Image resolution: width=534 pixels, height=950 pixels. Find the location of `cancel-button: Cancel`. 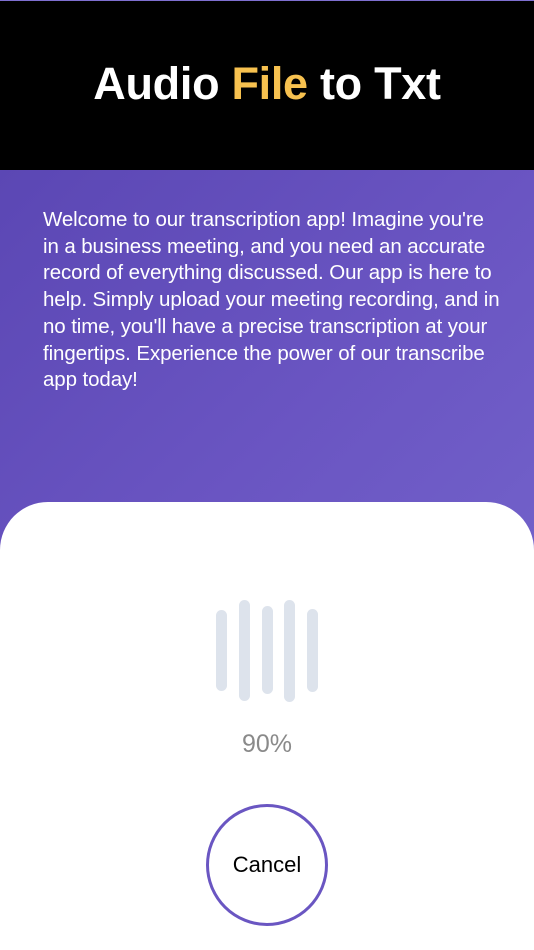

cancel-button: Cancel is located at coordinates (267, 865).